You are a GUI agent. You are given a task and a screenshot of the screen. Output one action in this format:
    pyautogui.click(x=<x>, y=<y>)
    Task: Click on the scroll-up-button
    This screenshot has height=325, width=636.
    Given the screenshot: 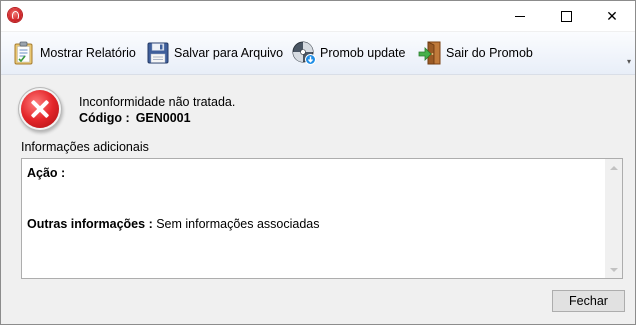 What is the action you would take?
    pyautogui.click(x=613, y=167)
    